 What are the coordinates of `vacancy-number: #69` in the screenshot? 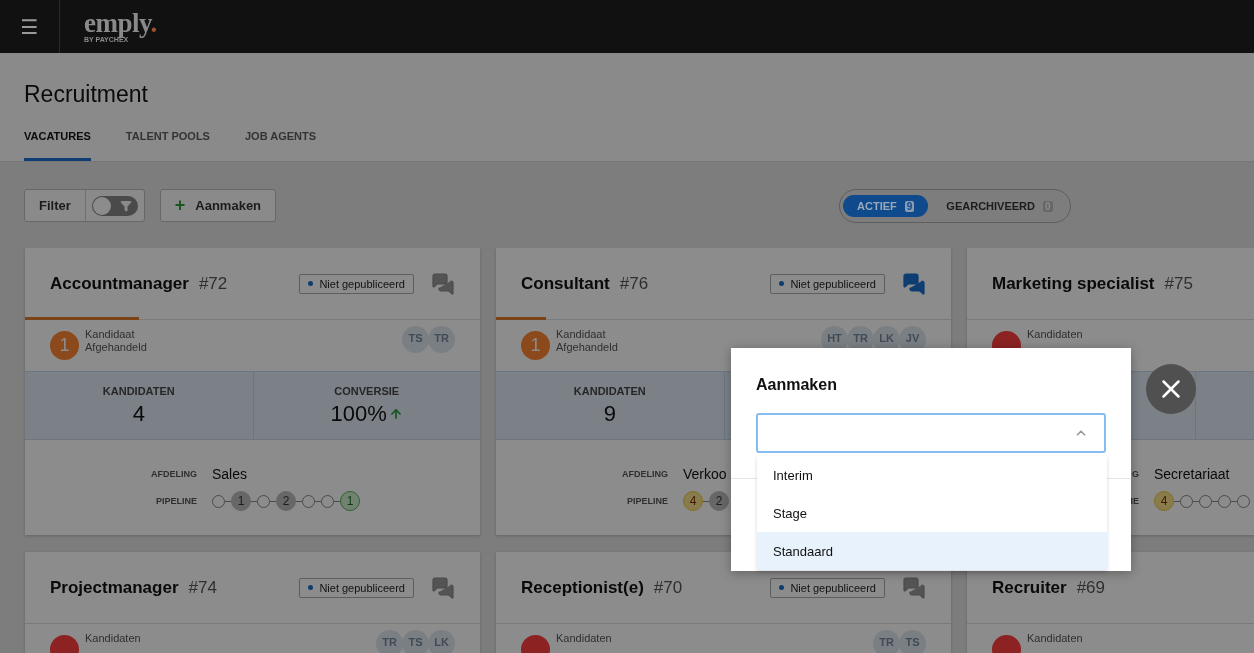 It's located at (1090, 587).